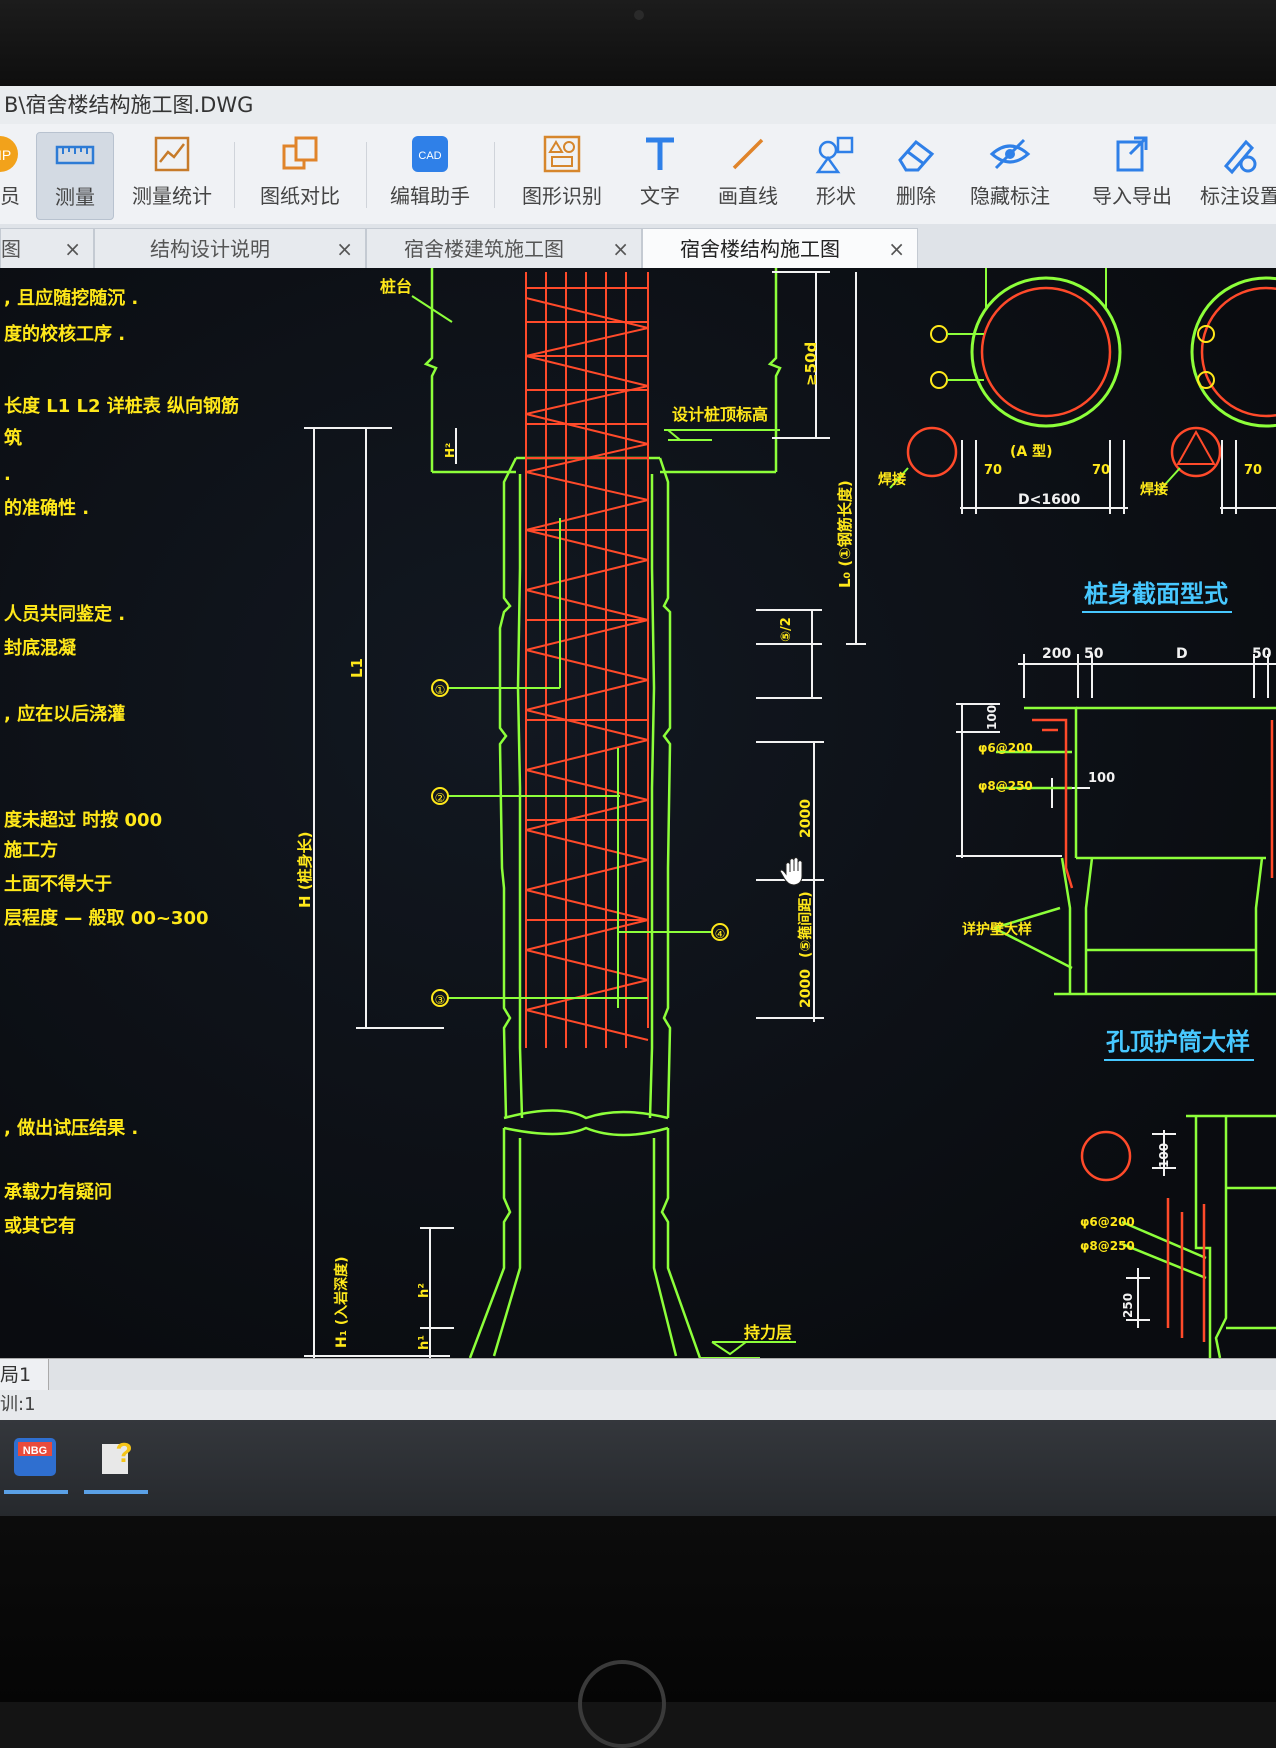  Describe the element at coordinates (172, 154) in the screenshot. I see `measure-stats-icon` at that location.